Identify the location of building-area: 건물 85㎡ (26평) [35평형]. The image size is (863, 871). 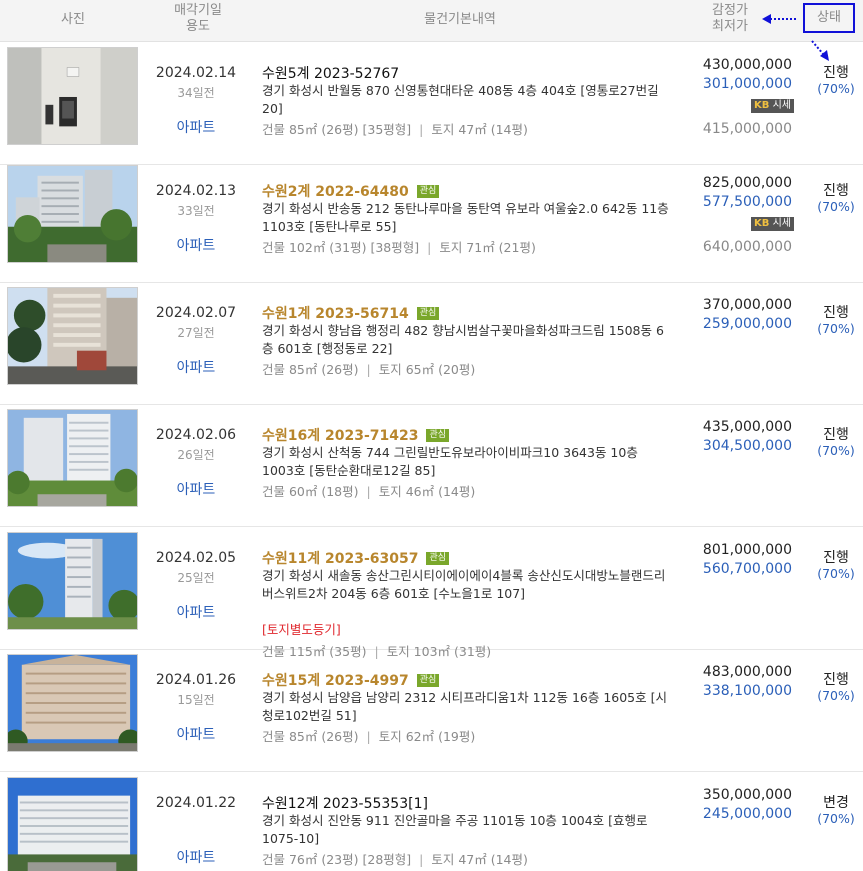
(337, 129).